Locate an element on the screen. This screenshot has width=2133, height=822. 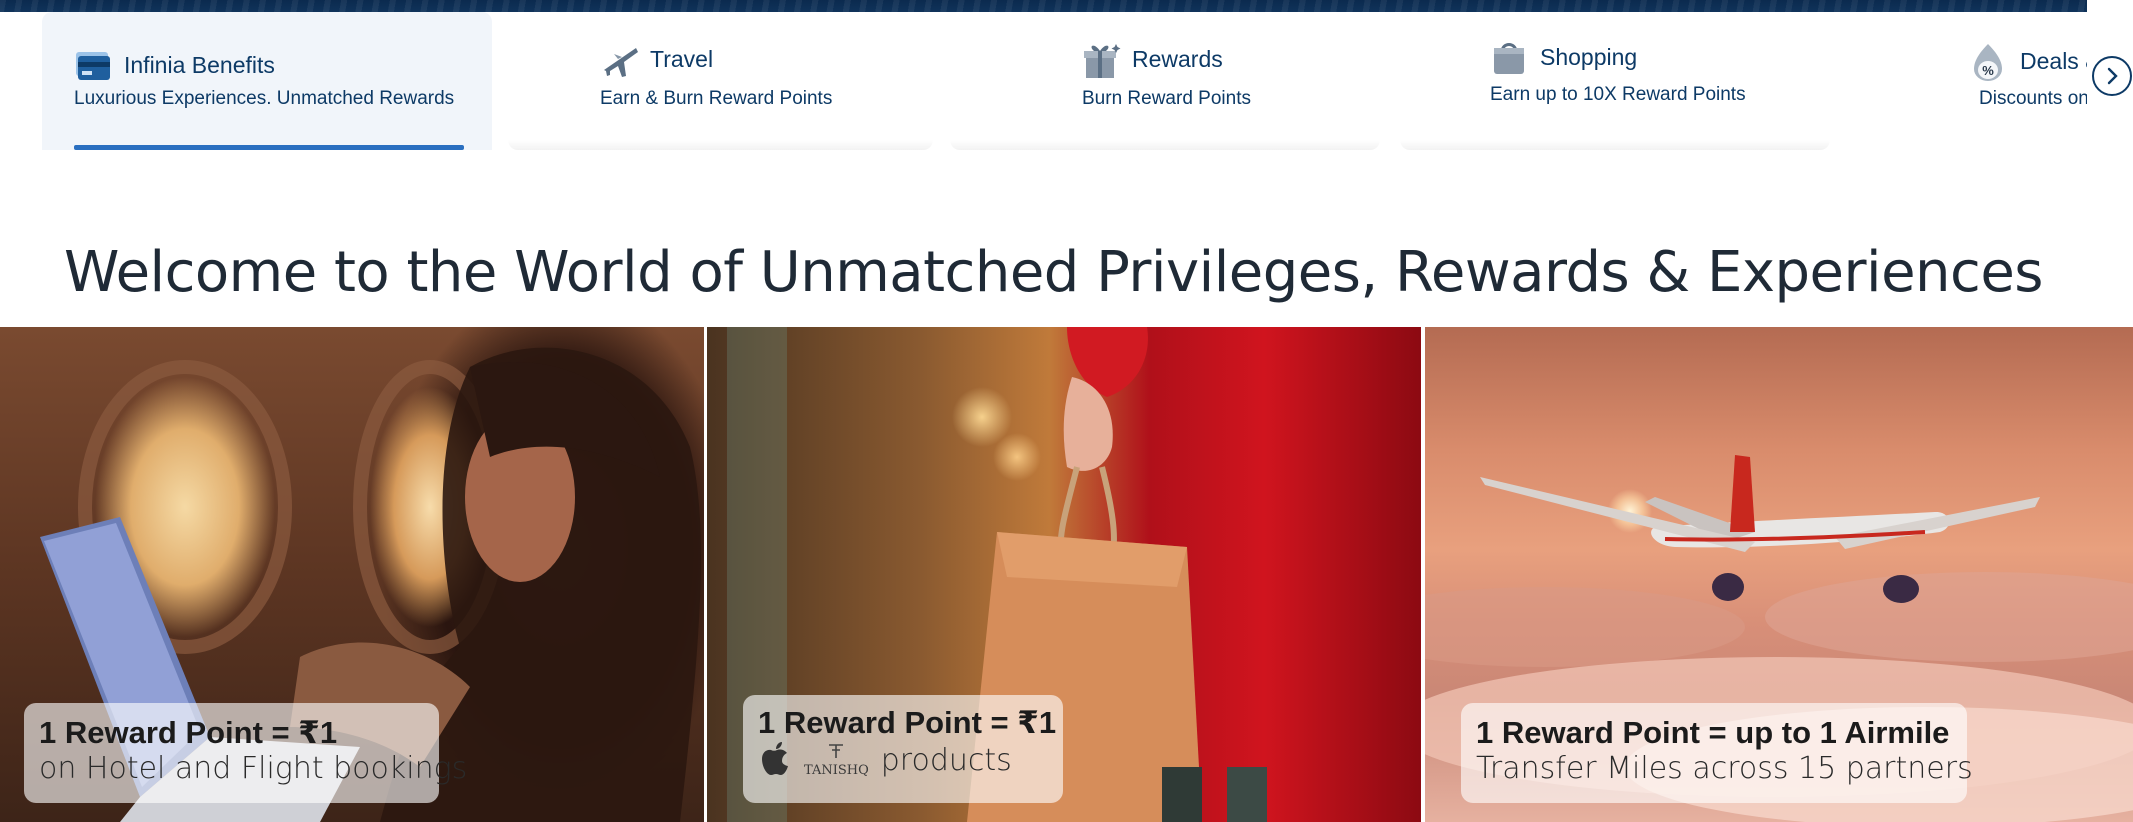
tanishq-logo: TANISHQ is located at coordinates (836, 760).